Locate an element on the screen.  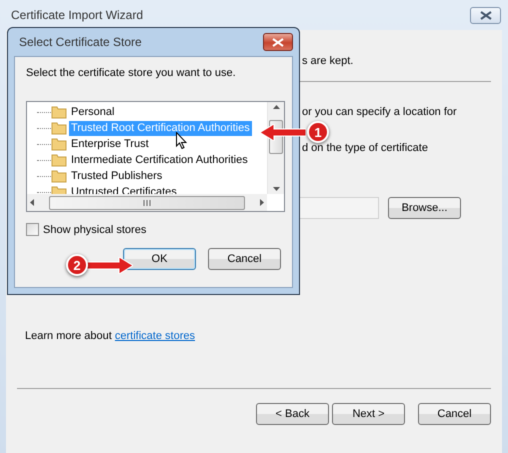
wizard-text: or you can specify a location for is located at coordinates (380, 112).